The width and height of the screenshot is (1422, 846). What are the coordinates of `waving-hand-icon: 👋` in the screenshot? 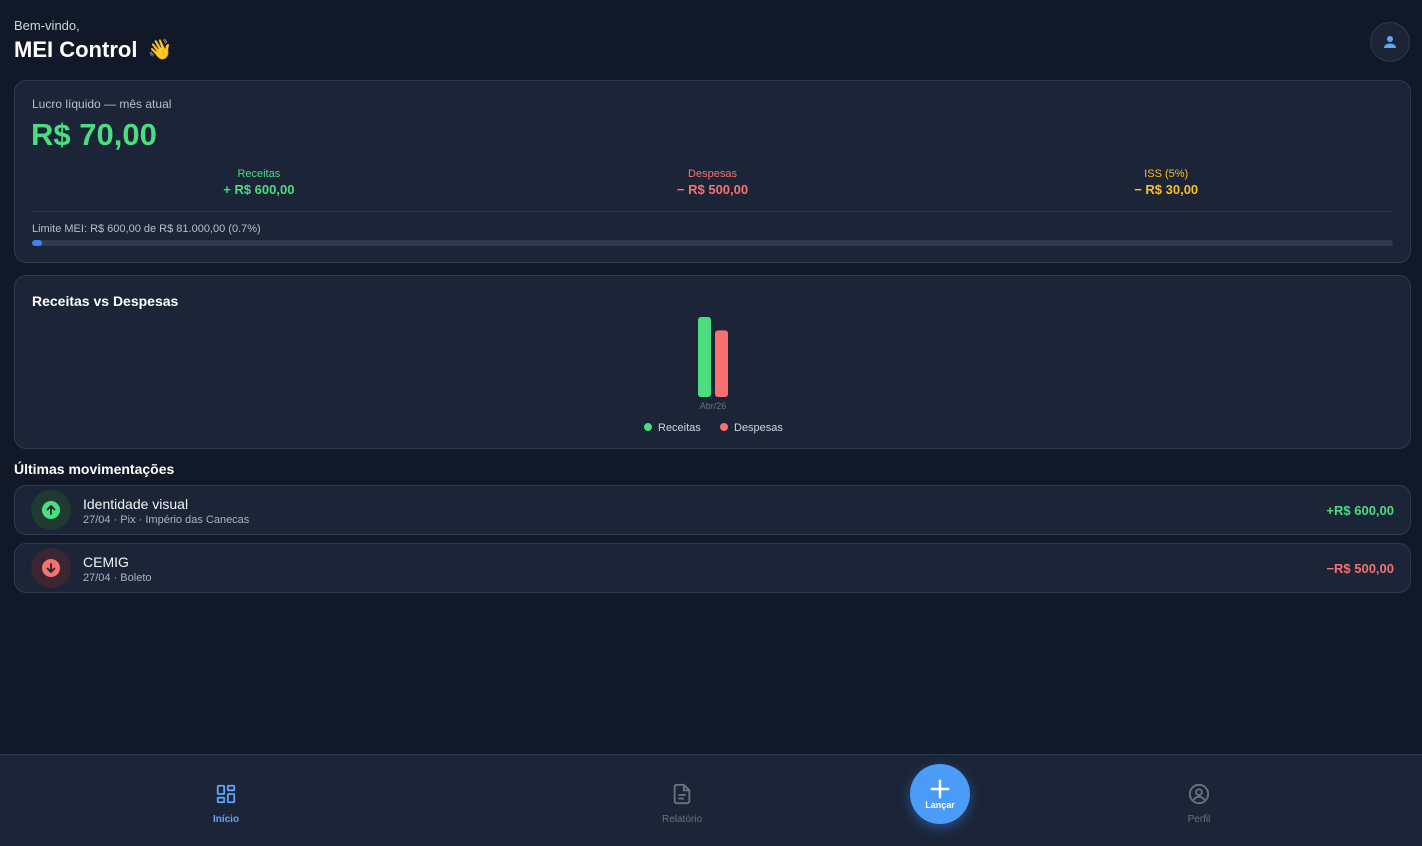 It's located at (160, 50).